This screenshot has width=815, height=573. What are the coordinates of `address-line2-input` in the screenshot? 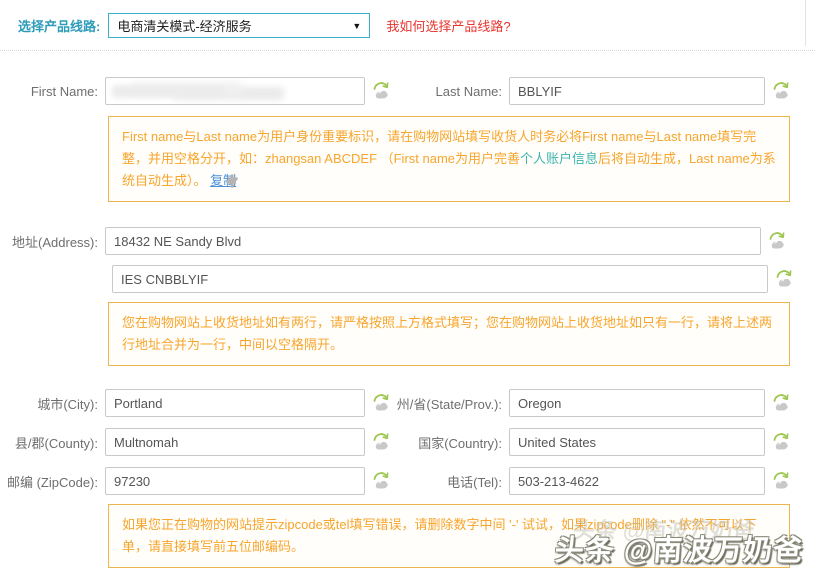 It's located at (440, 279).